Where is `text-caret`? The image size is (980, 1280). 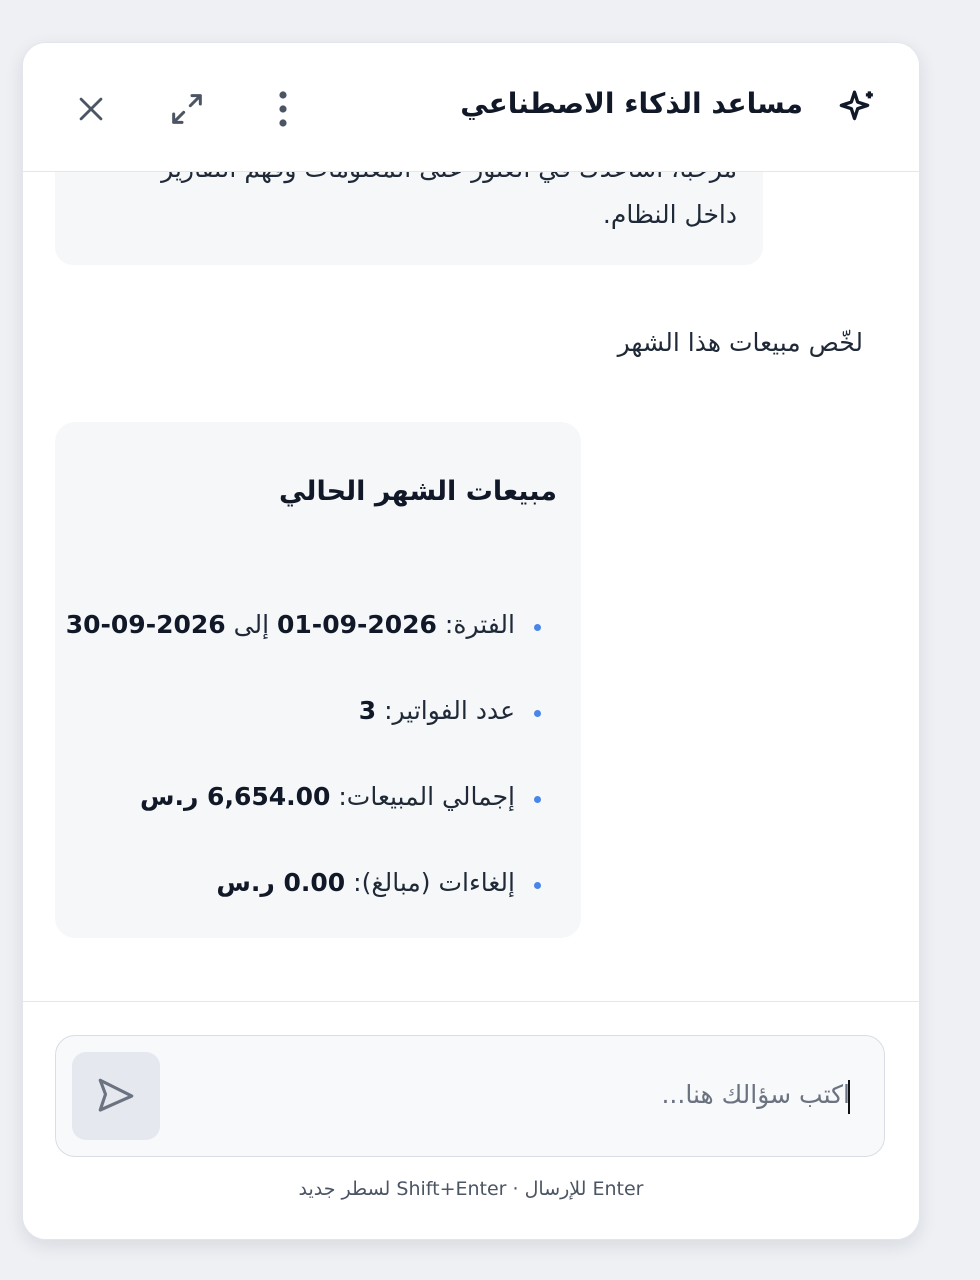 text-caret is located at coordinates (849, 1097).